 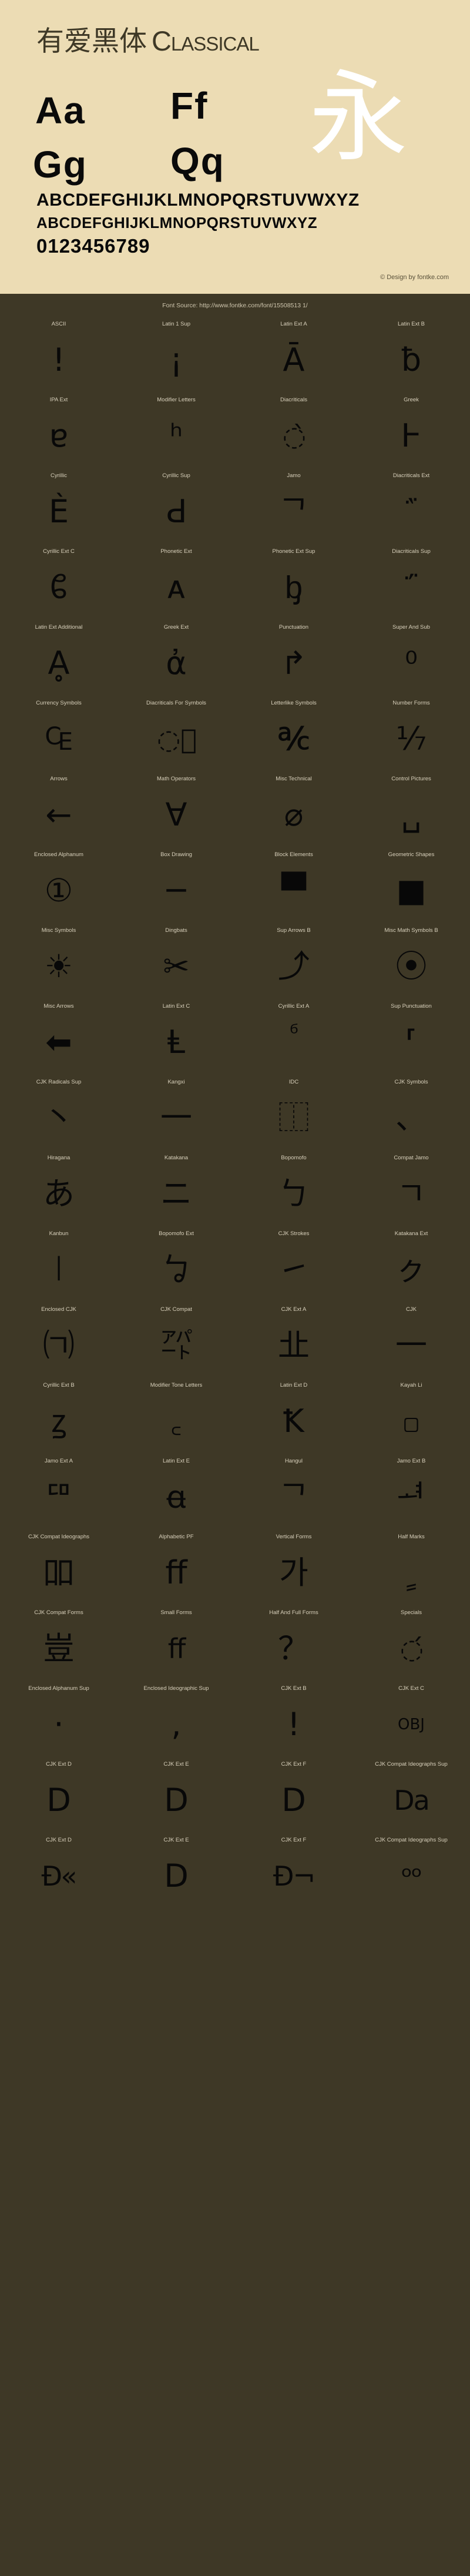 What do you see at coordinates (176, 507) in the screenshot?
I see `unicode-block-cell: Cyrillic Sup Ԁ` at bounding box center [176, 507].